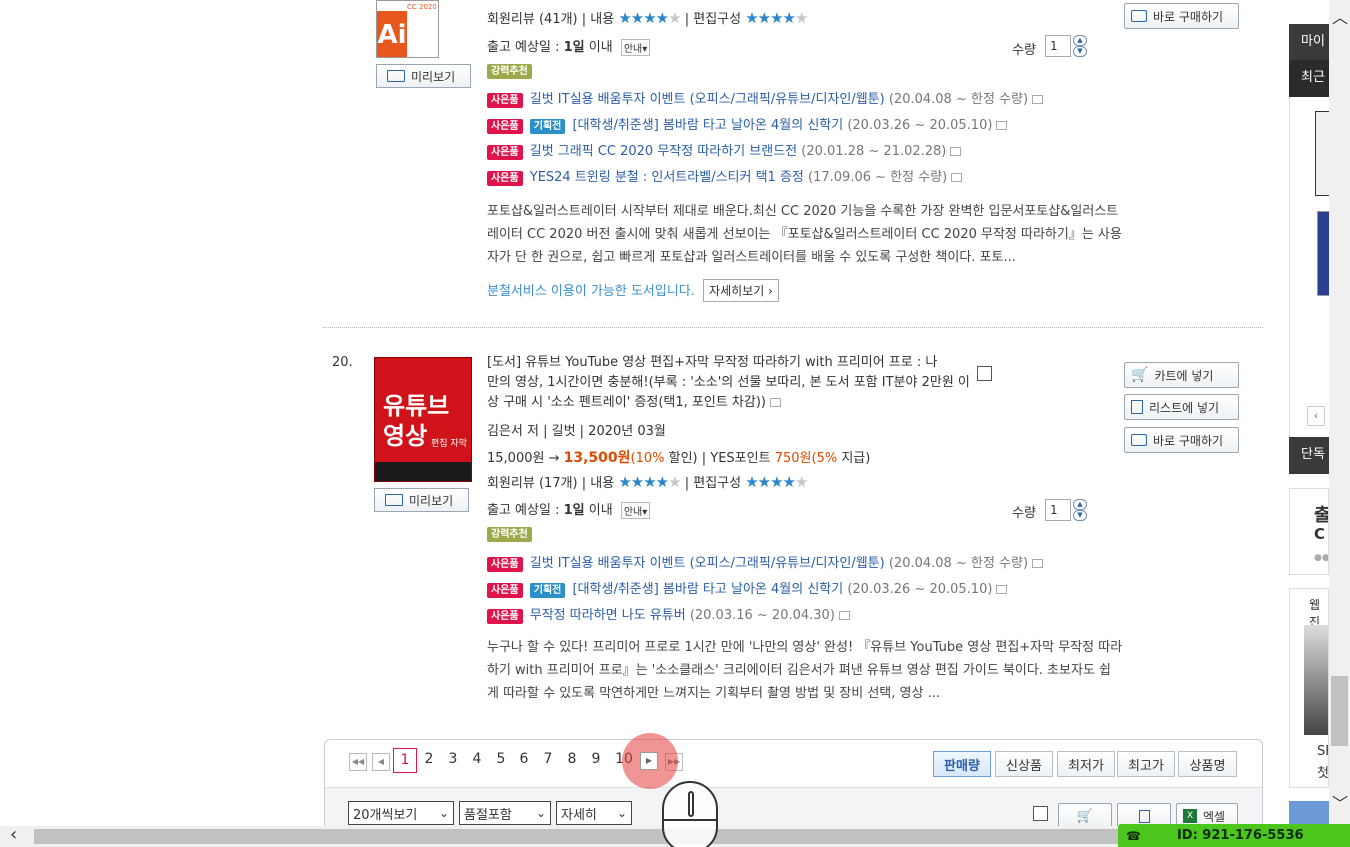 Image resolution: width=1350 pixels, height=847 pixels. What do you see at coordinates (429, 759) in the screenshot?
I see `page-2: 2` at bounding box center [429, 759].